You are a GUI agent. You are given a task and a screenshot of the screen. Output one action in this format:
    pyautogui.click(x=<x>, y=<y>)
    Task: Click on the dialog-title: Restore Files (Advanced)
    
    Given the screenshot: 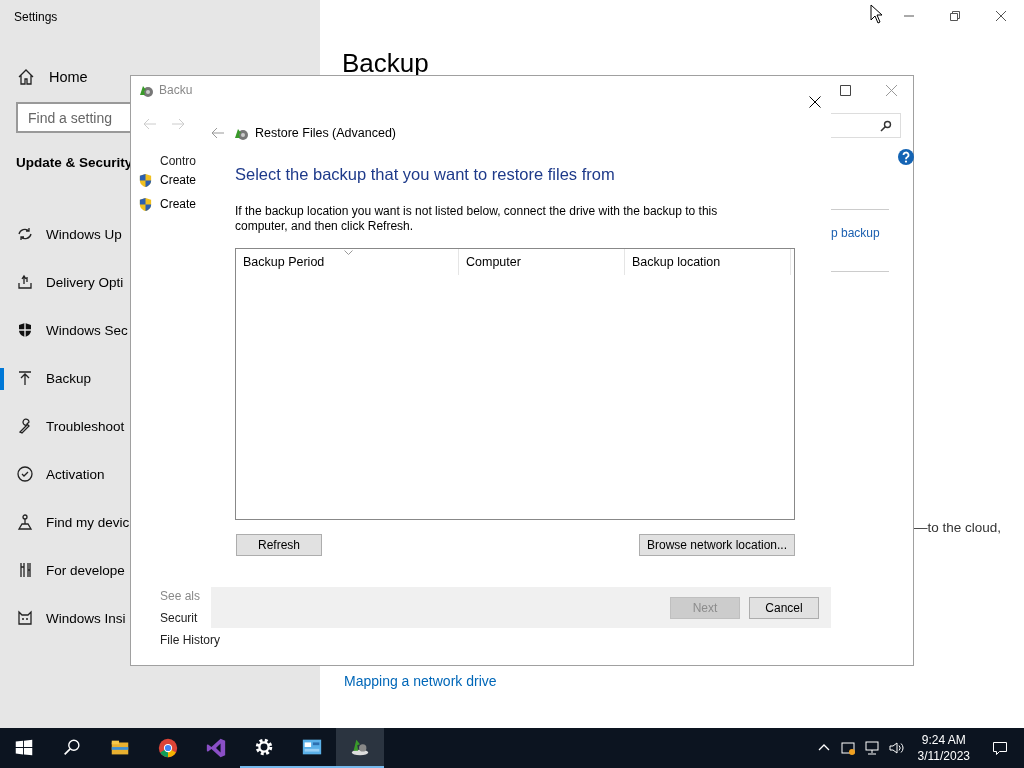 What is the action you would take?
    pyautogui.click(x=326, y=133)
    